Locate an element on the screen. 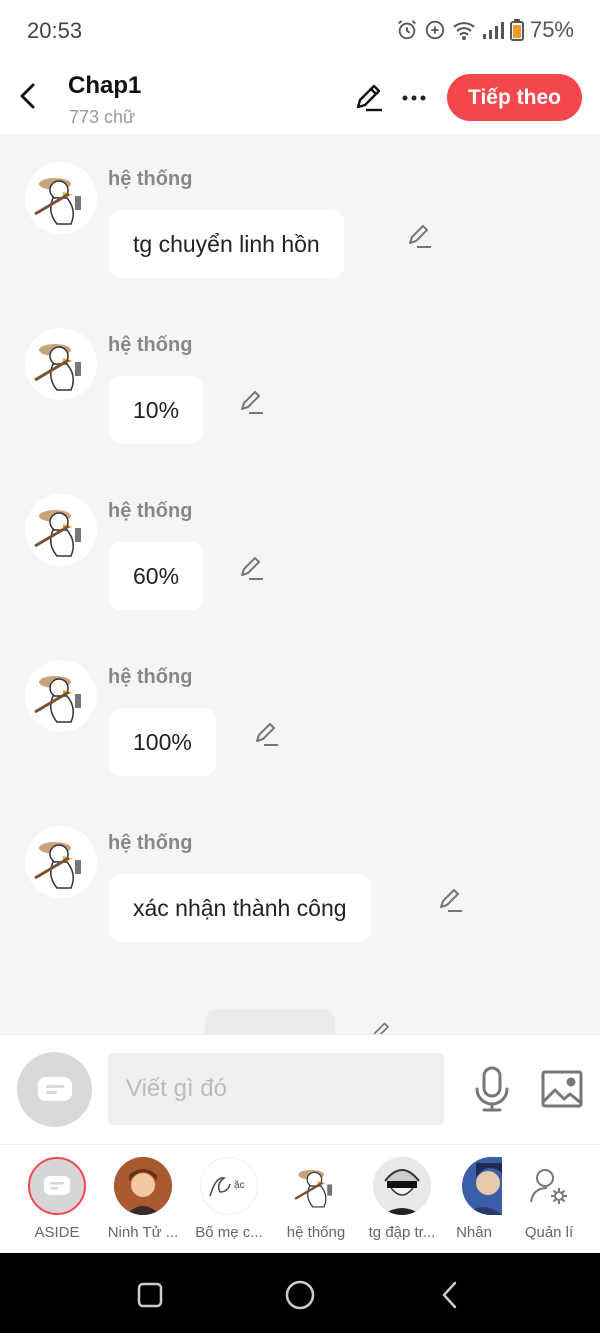  character-item: hệ thống is located at coordinates (316, 1199).